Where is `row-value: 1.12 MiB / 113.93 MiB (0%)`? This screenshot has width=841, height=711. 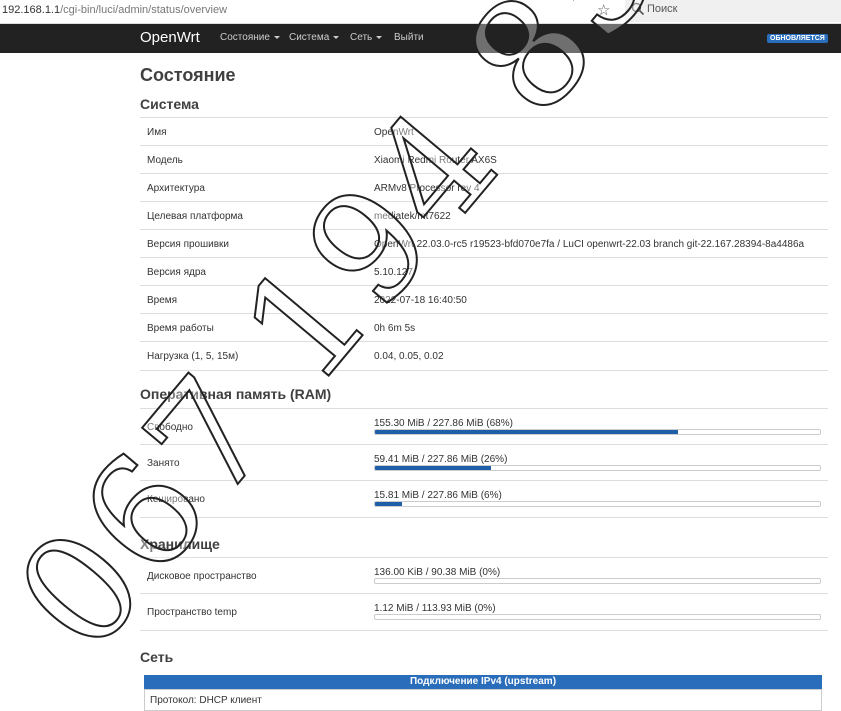 row-value: 1.12 MiB / 113.93 MiB (0%) is located at coordinates (435, 608).